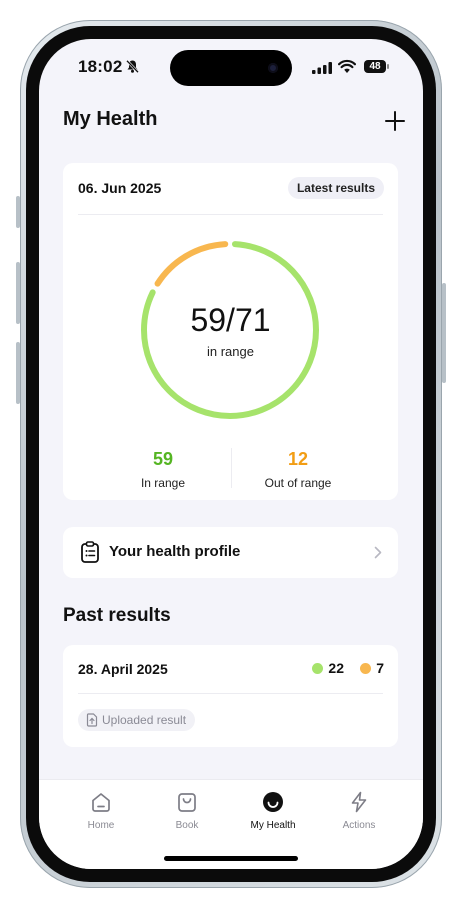  Describe the element at coordinates (187, 825) in the screenshot. I see `tab-book-label: Book` at that location.